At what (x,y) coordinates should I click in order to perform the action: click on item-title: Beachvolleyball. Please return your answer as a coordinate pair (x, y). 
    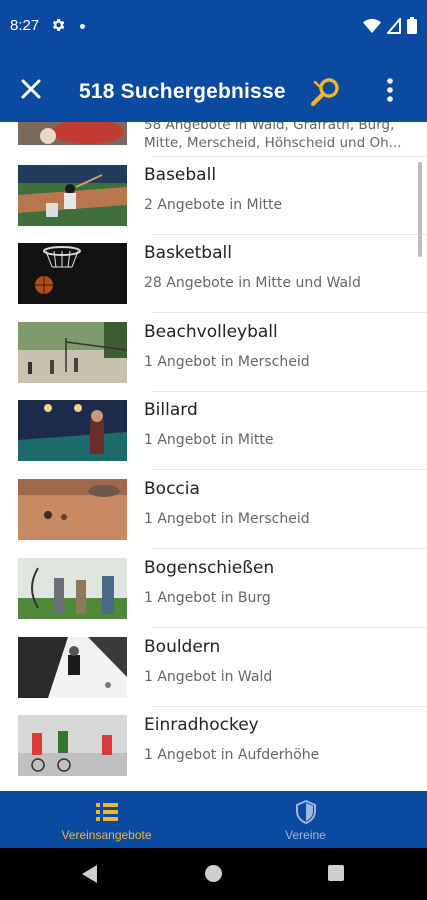
    Looking at the image, I should click on (211, 332).